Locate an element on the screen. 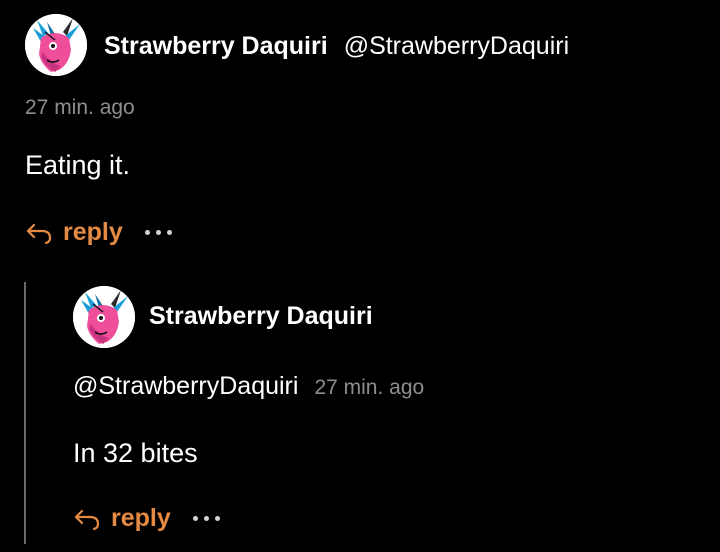 The height and width of the screenshot is (552, 720). thread-line is located at coordinates (25, 413).